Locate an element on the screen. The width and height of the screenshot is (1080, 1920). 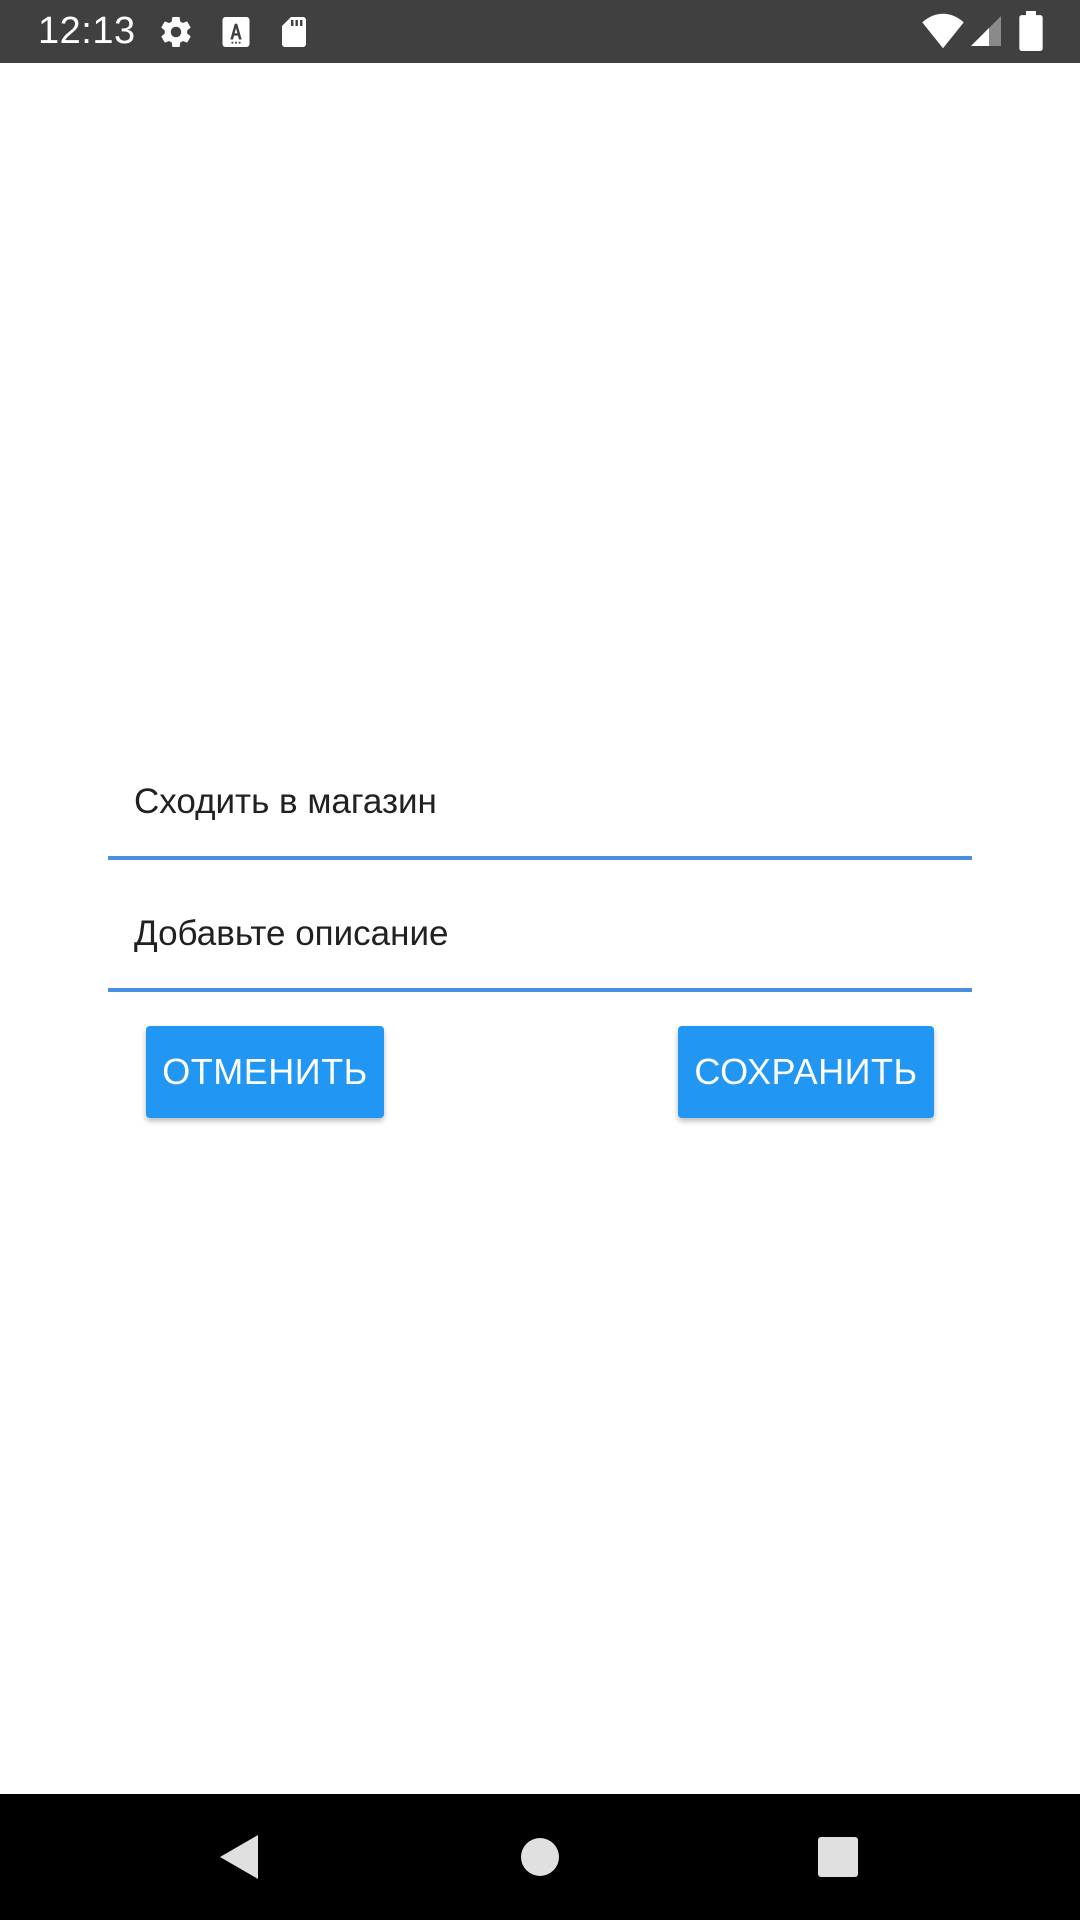
home-icon is located at coordinates (540, 1857).